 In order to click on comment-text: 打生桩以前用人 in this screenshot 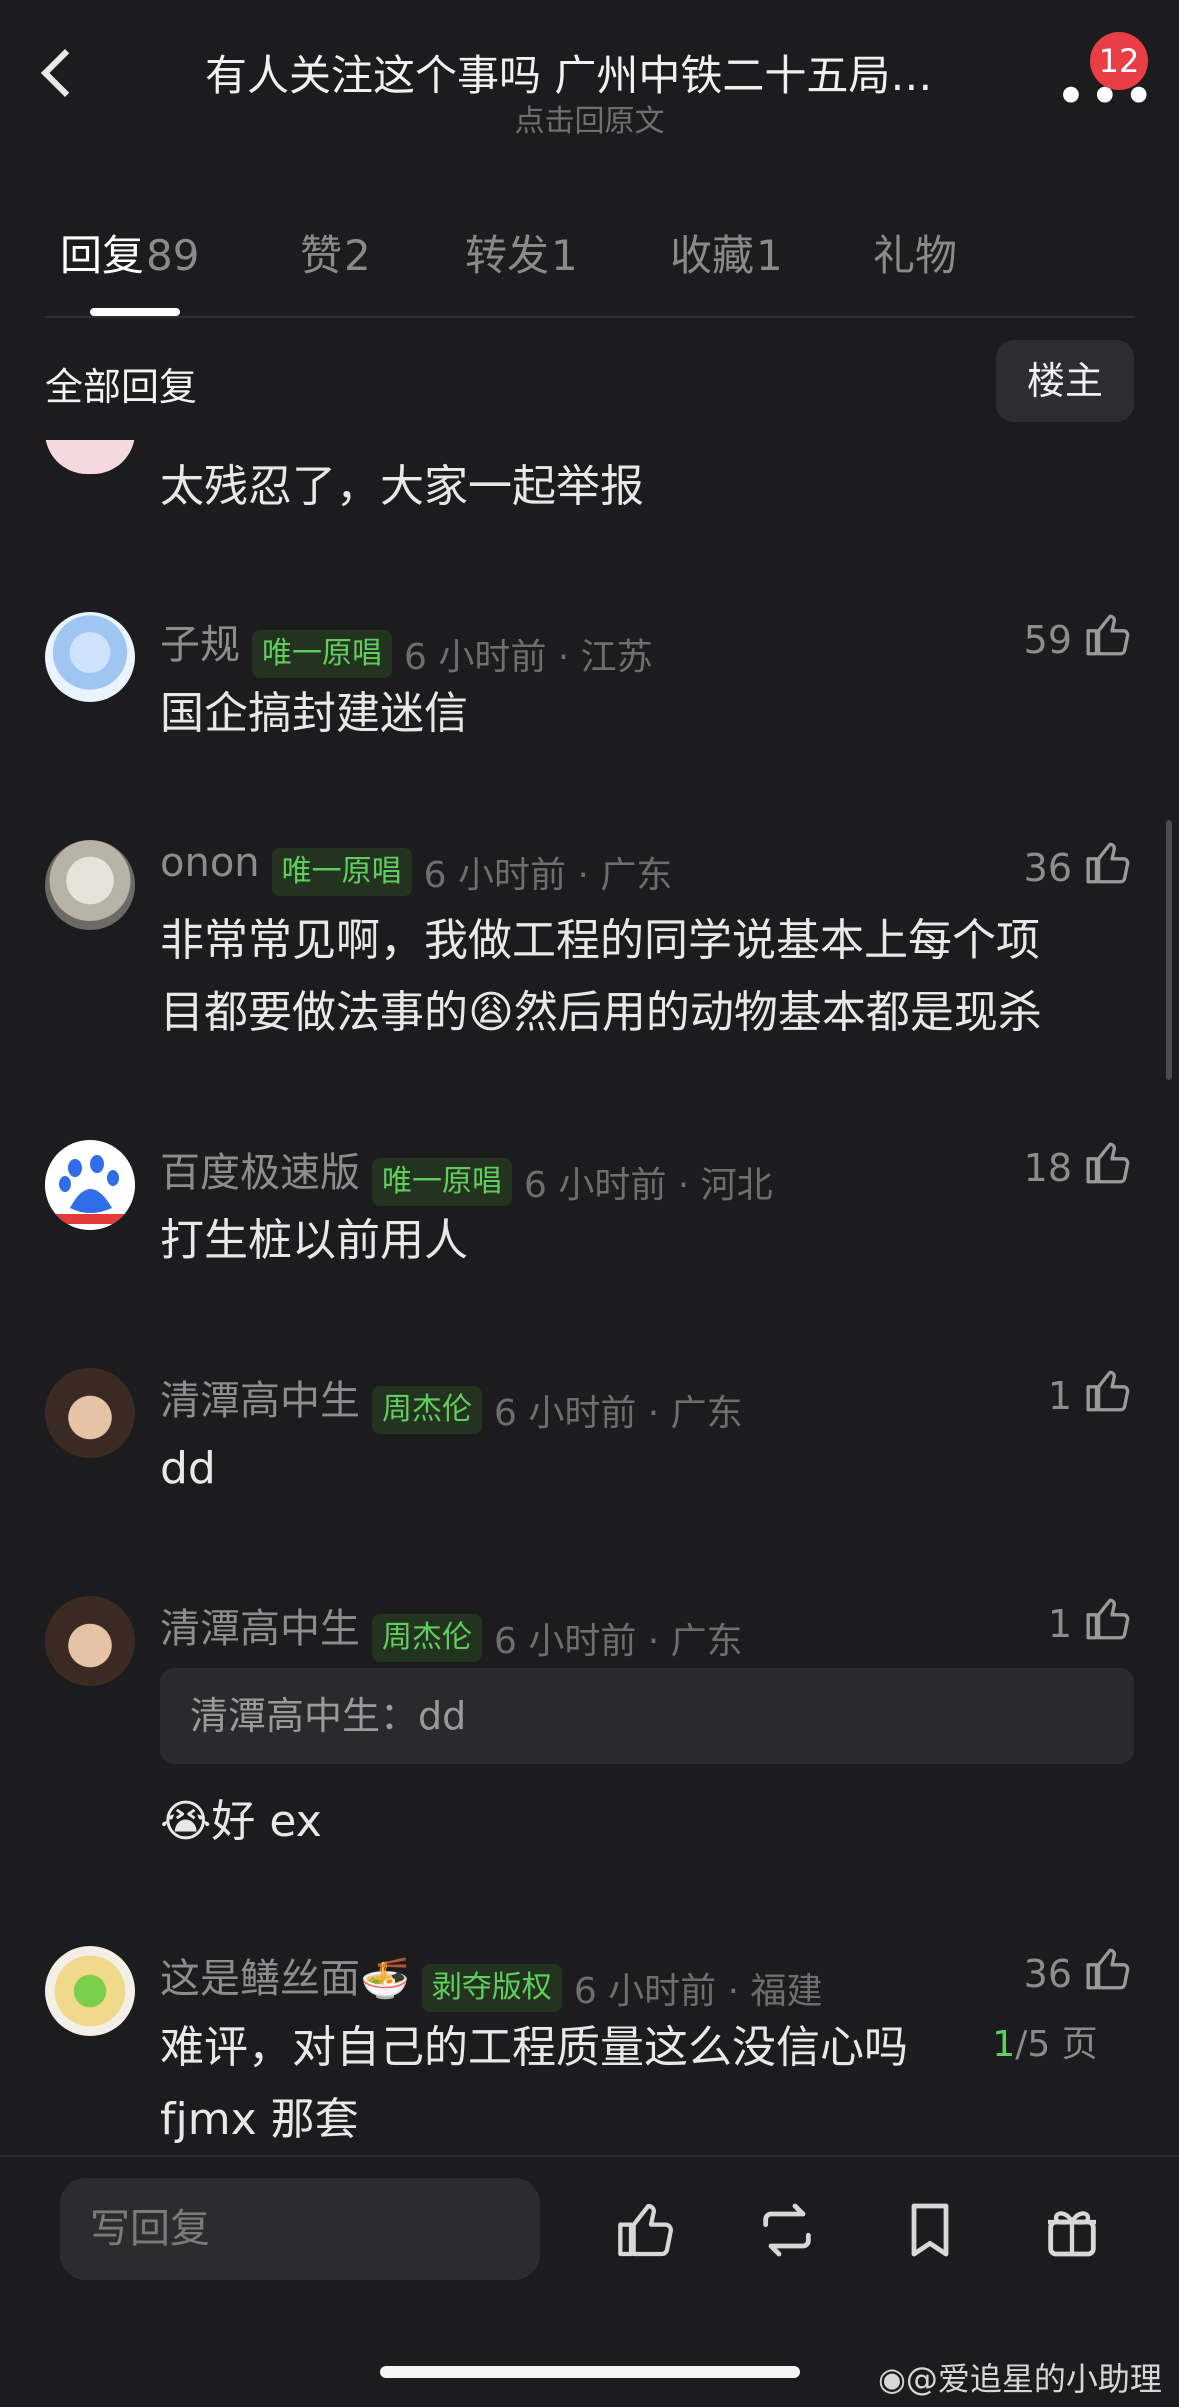, I will do `click(314, 1240)`.